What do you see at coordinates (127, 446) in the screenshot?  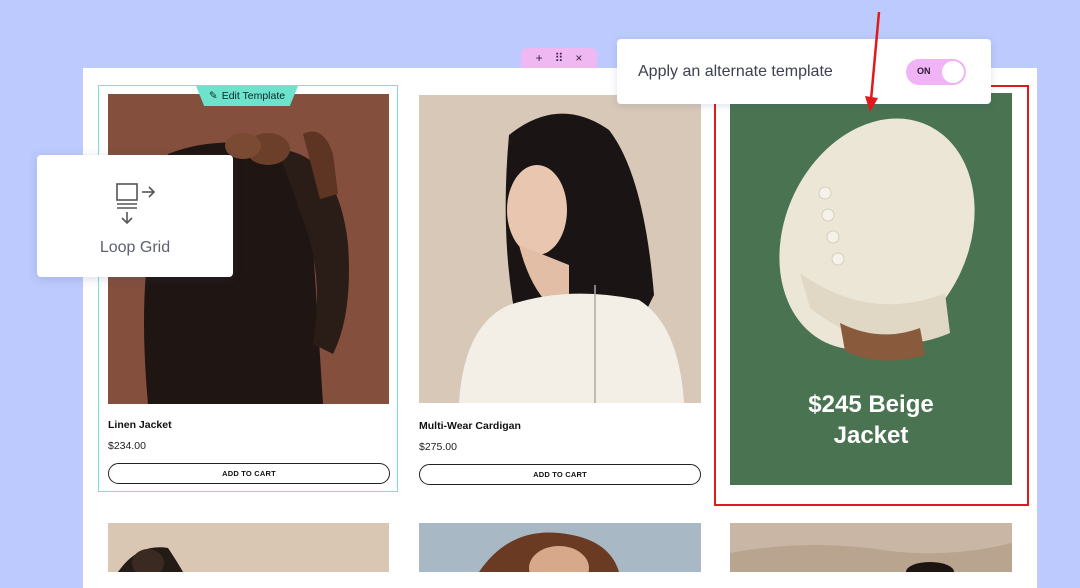 I see `product-price: $234.00` at bounding box center [127, 446].